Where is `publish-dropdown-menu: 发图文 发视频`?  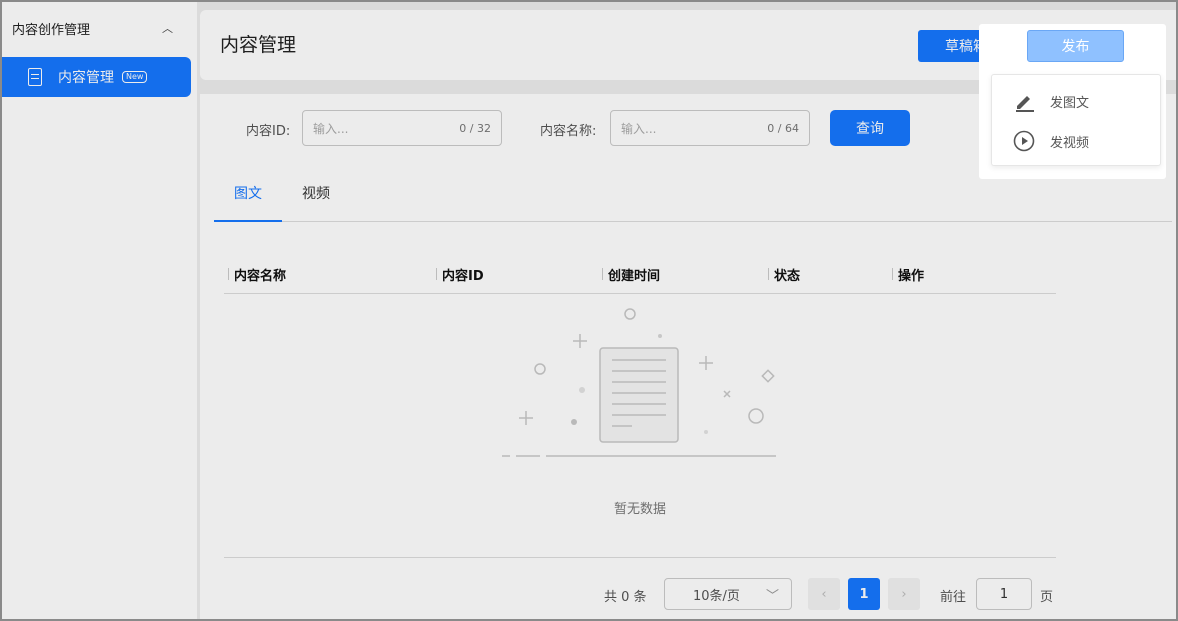
publish-dropdown-menu: 发图文 发视频 is located at coordinates (1076, 120).